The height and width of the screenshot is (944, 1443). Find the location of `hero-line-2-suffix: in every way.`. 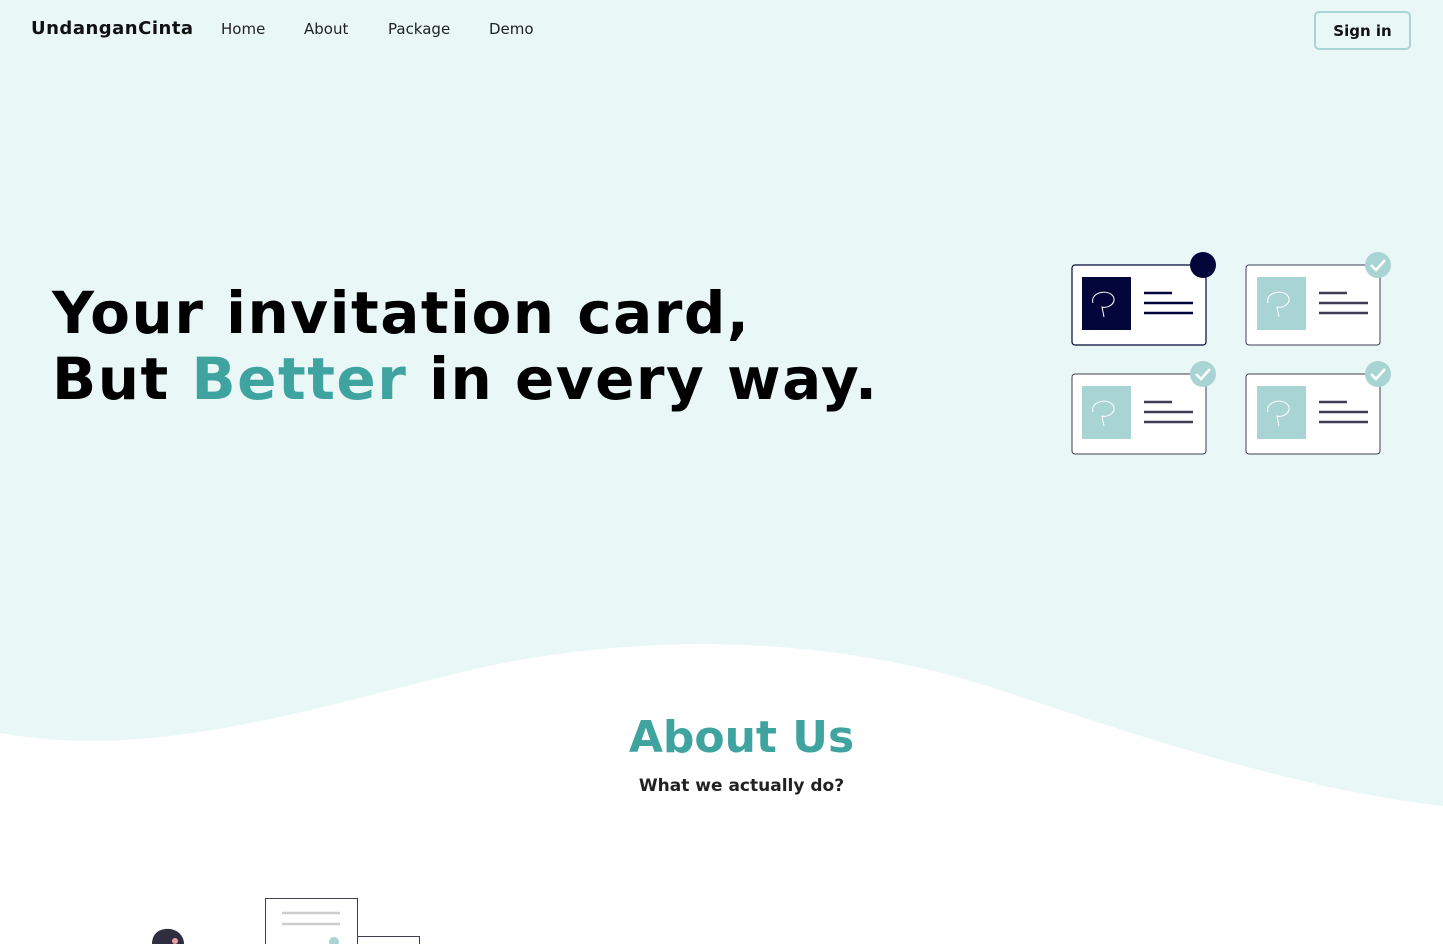

hero-line-2-suffix: in every way. is located at coordinates (654, 379).